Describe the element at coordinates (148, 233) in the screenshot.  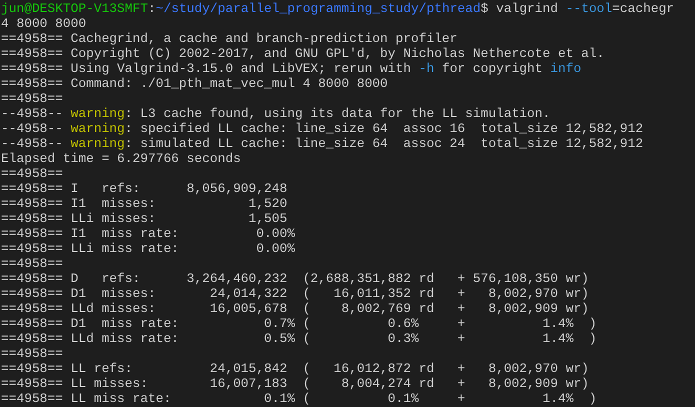
I see `output-text: ==4958== I1 miss rate: 0.00%` at that location.